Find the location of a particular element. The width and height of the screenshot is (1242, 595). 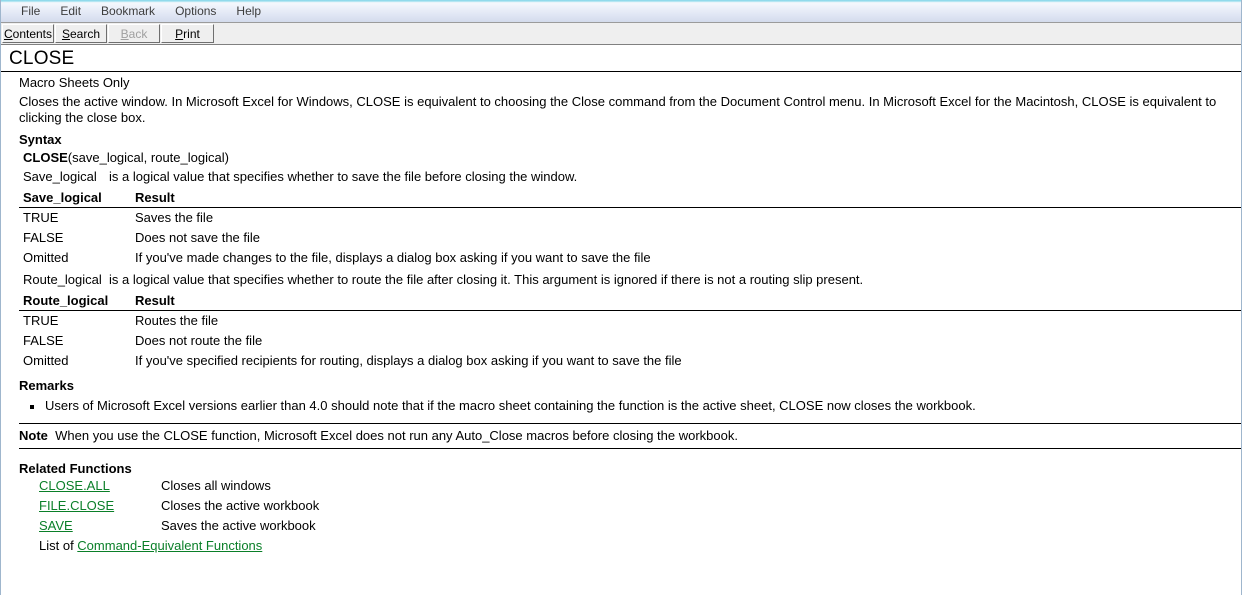

back-button-accel: B is located at coordinates (124, 33).